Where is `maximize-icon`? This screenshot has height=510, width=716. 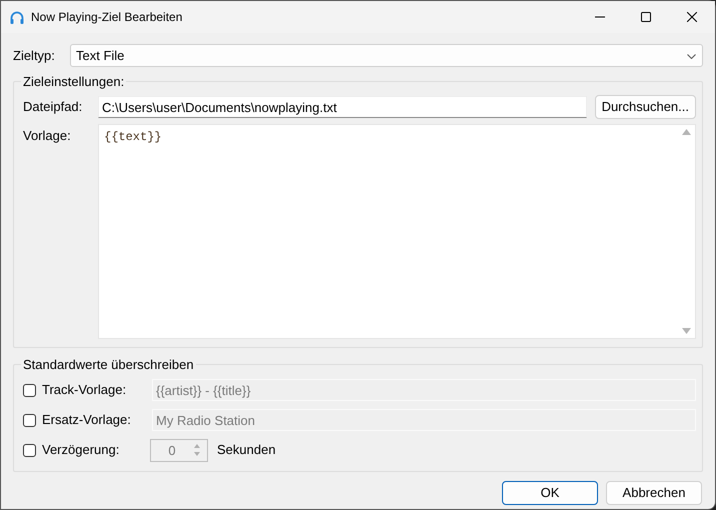
maximize-icon is located at coordinates (646, 17).